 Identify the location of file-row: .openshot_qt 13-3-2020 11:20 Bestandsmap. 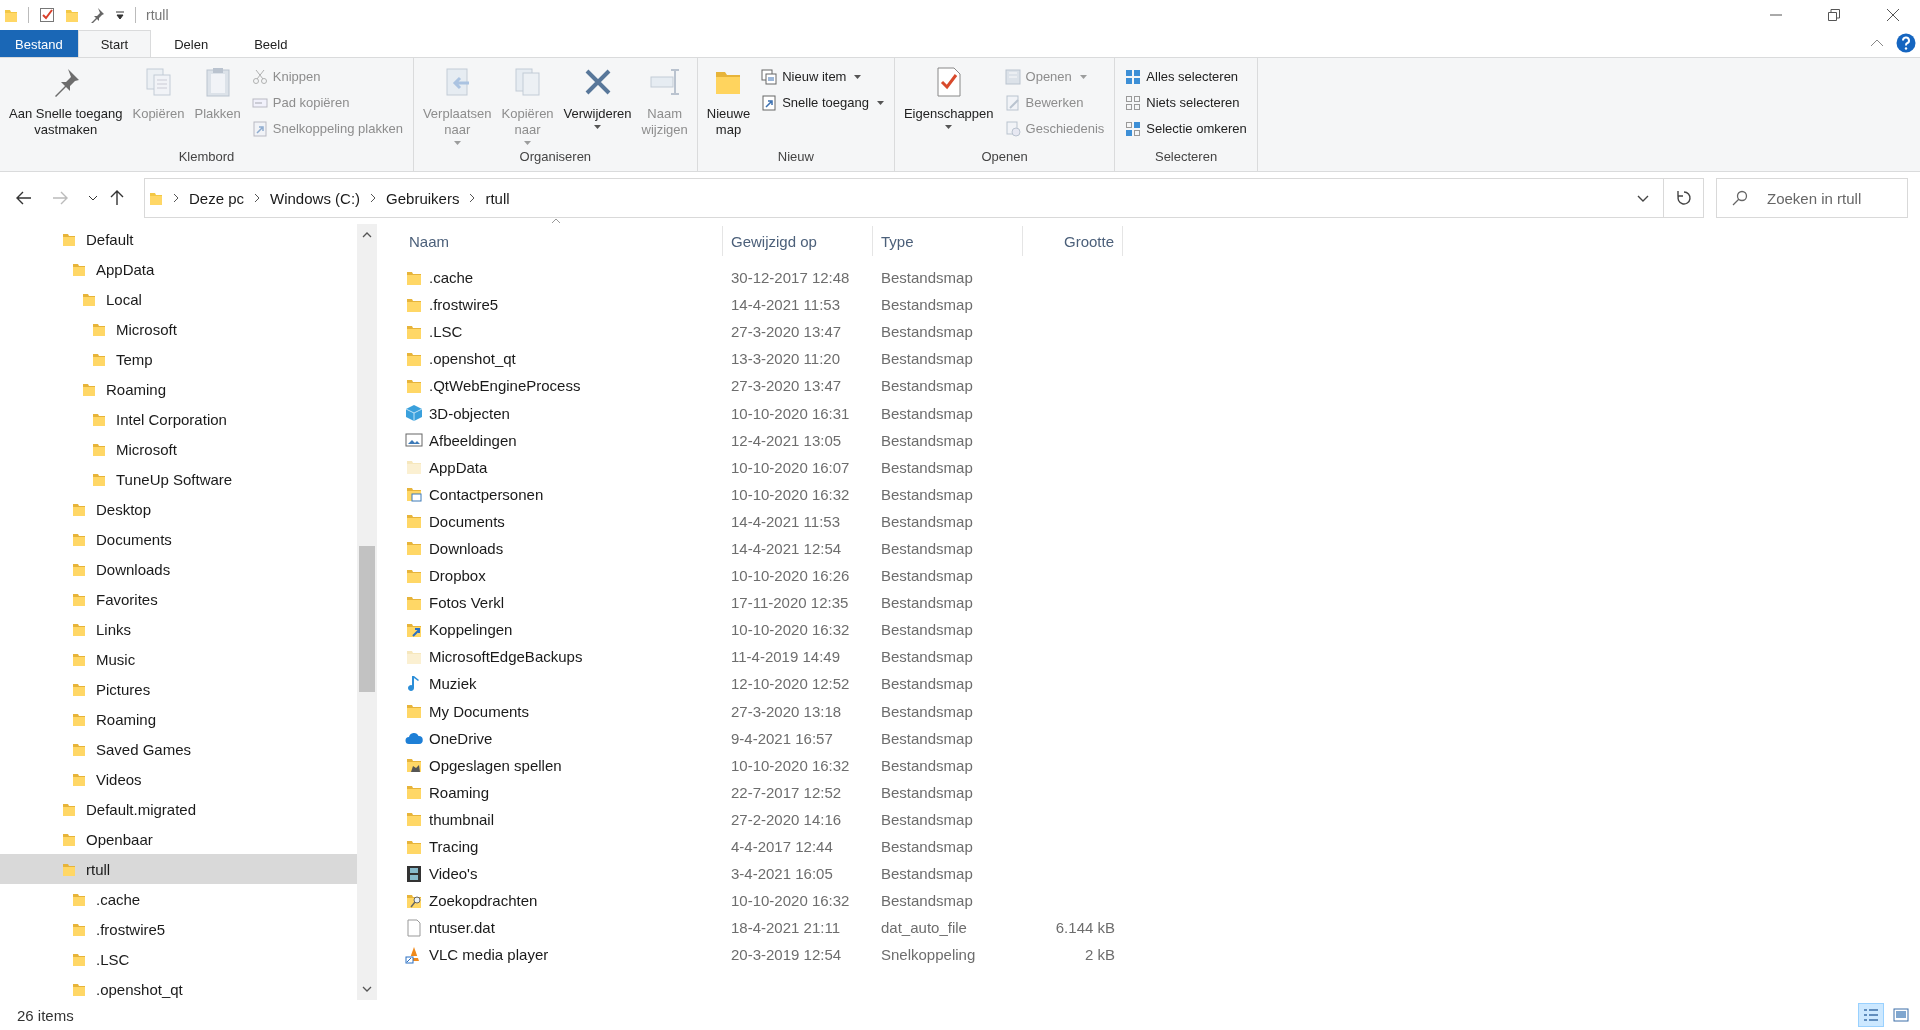
(1160, 359).